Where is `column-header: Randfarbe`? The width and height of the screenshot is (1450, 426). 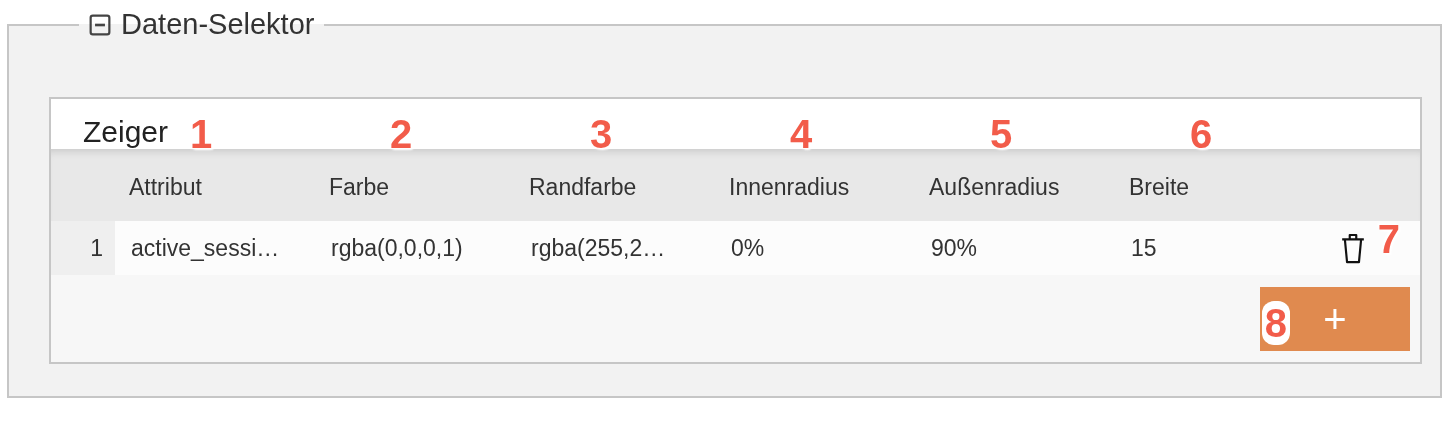 column-header: Randfarbe is located at coordinates (583, 187).